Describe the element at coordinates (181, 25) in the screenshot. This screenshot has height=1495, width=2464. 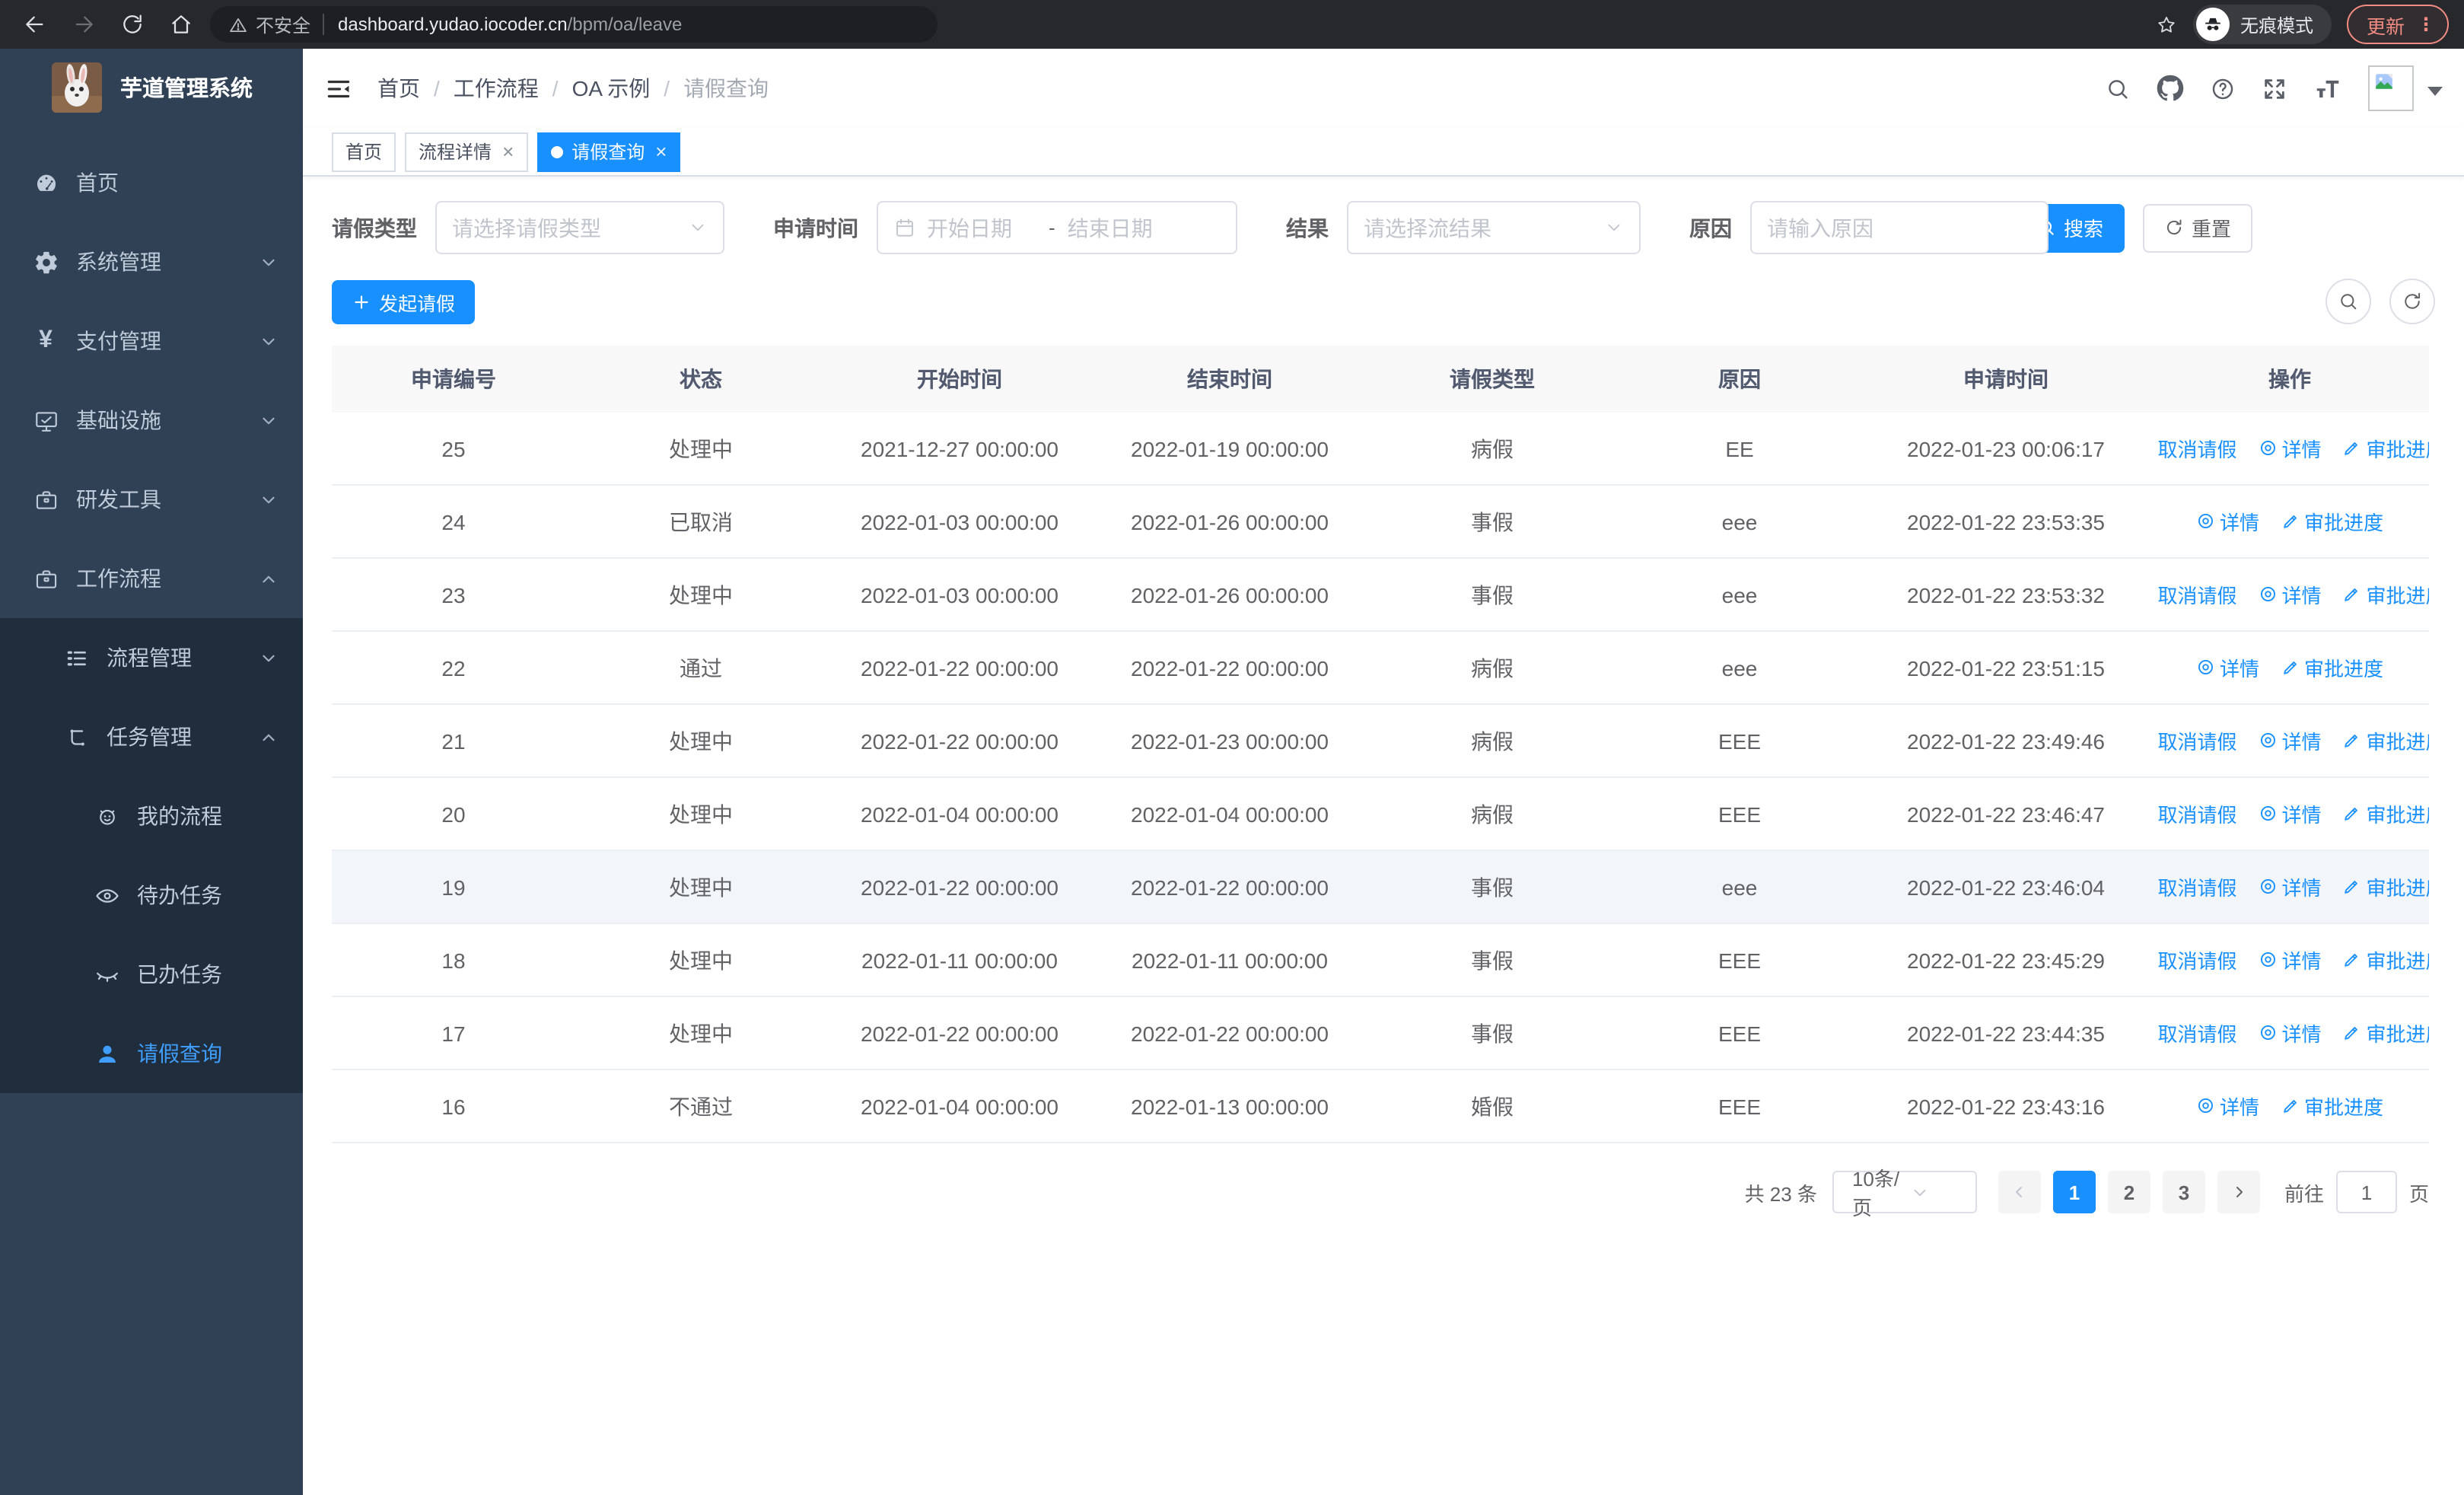
I see `browser-home-icon` at that location.